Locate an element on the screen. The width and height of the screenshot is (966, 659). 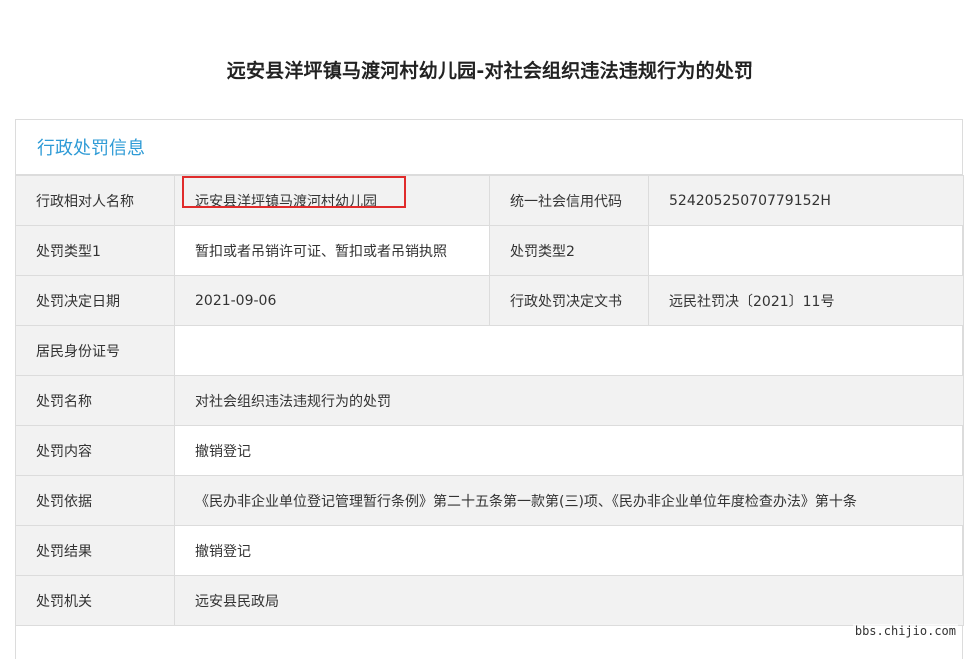
field-label: 处罚决定日期 is located at coordinates (95, 300).